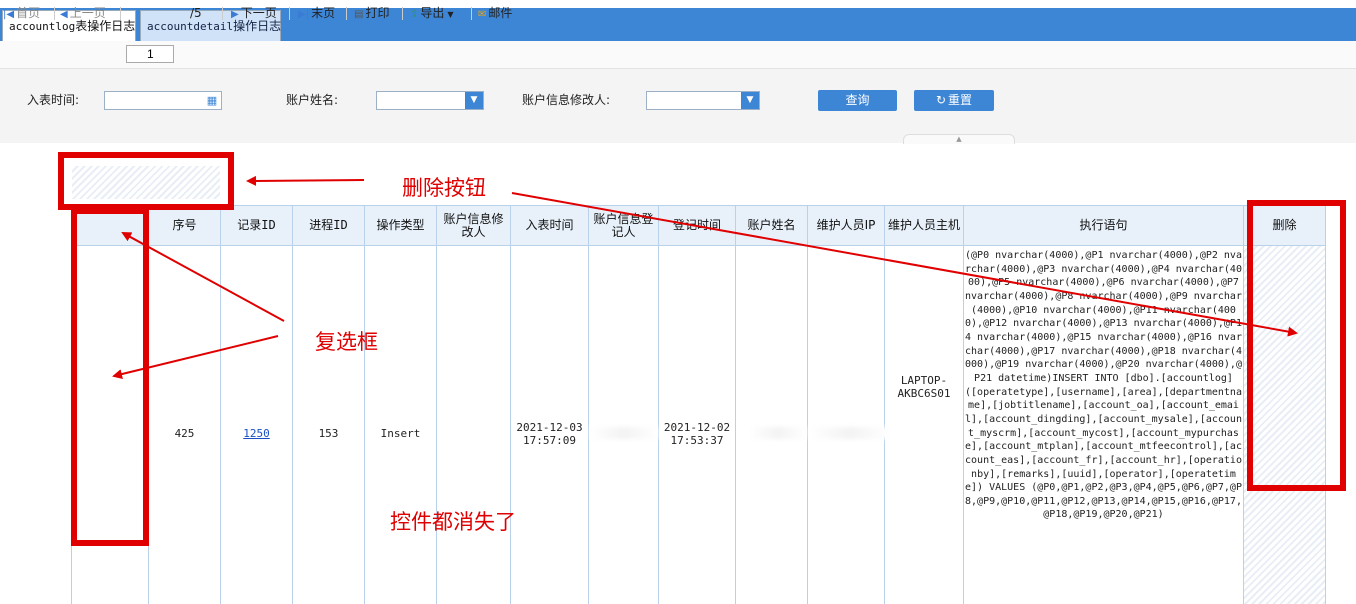 This screenshot has width=1356, height=604. Describe the element at coordinates (1103, 225) in the screenshot. I see `header-statement: 执行语句` at that location.